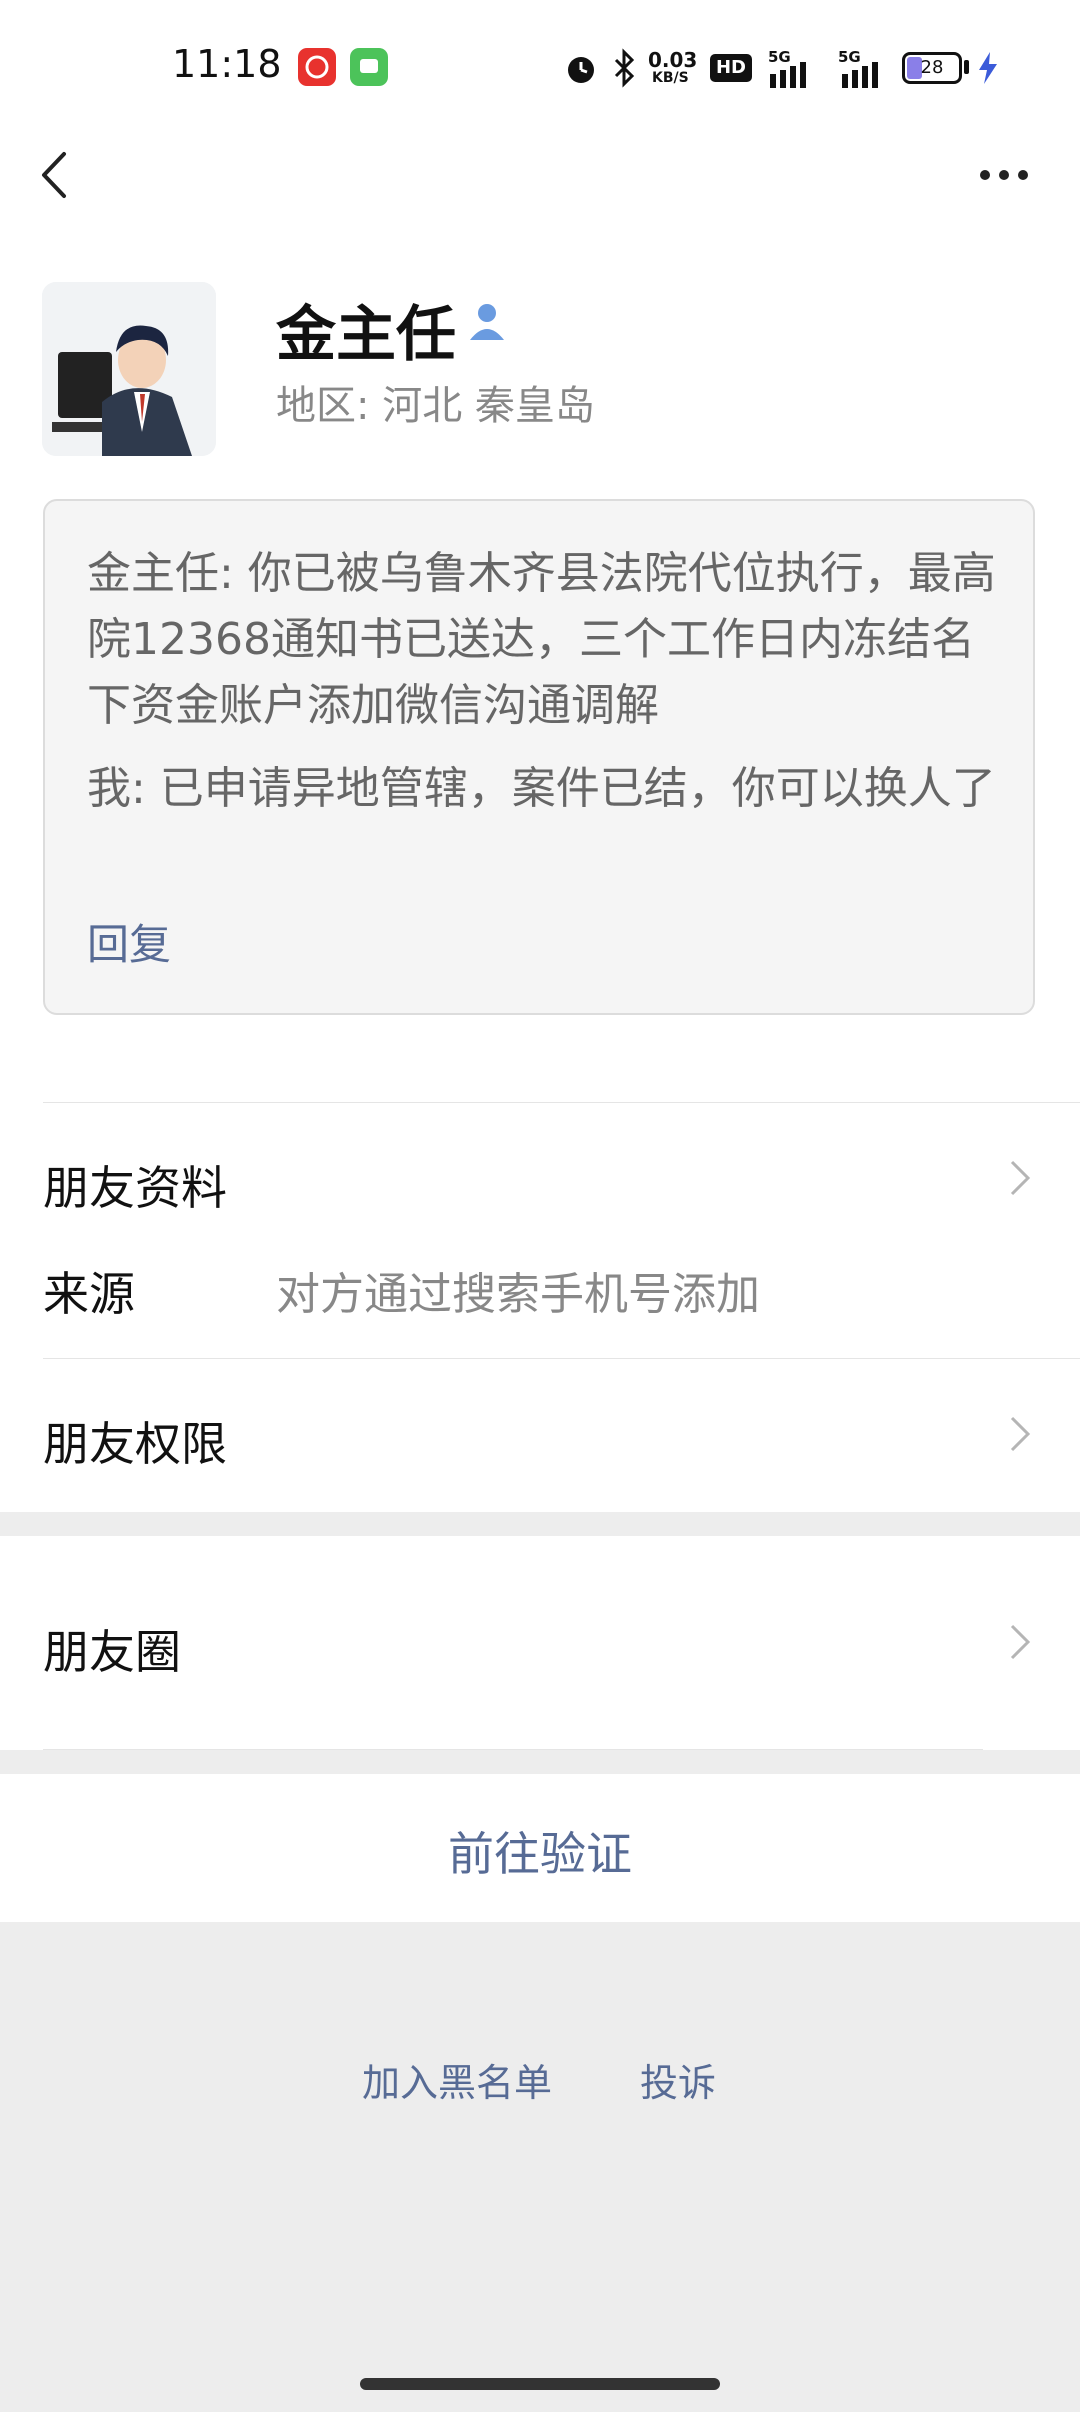 Image resolution: width=1080 pixels, height=2412 pixels. What do you see at coordinates (624, 70) in the screenshot?
I see `bluetooth-icon` at bounding box center [624, 70].